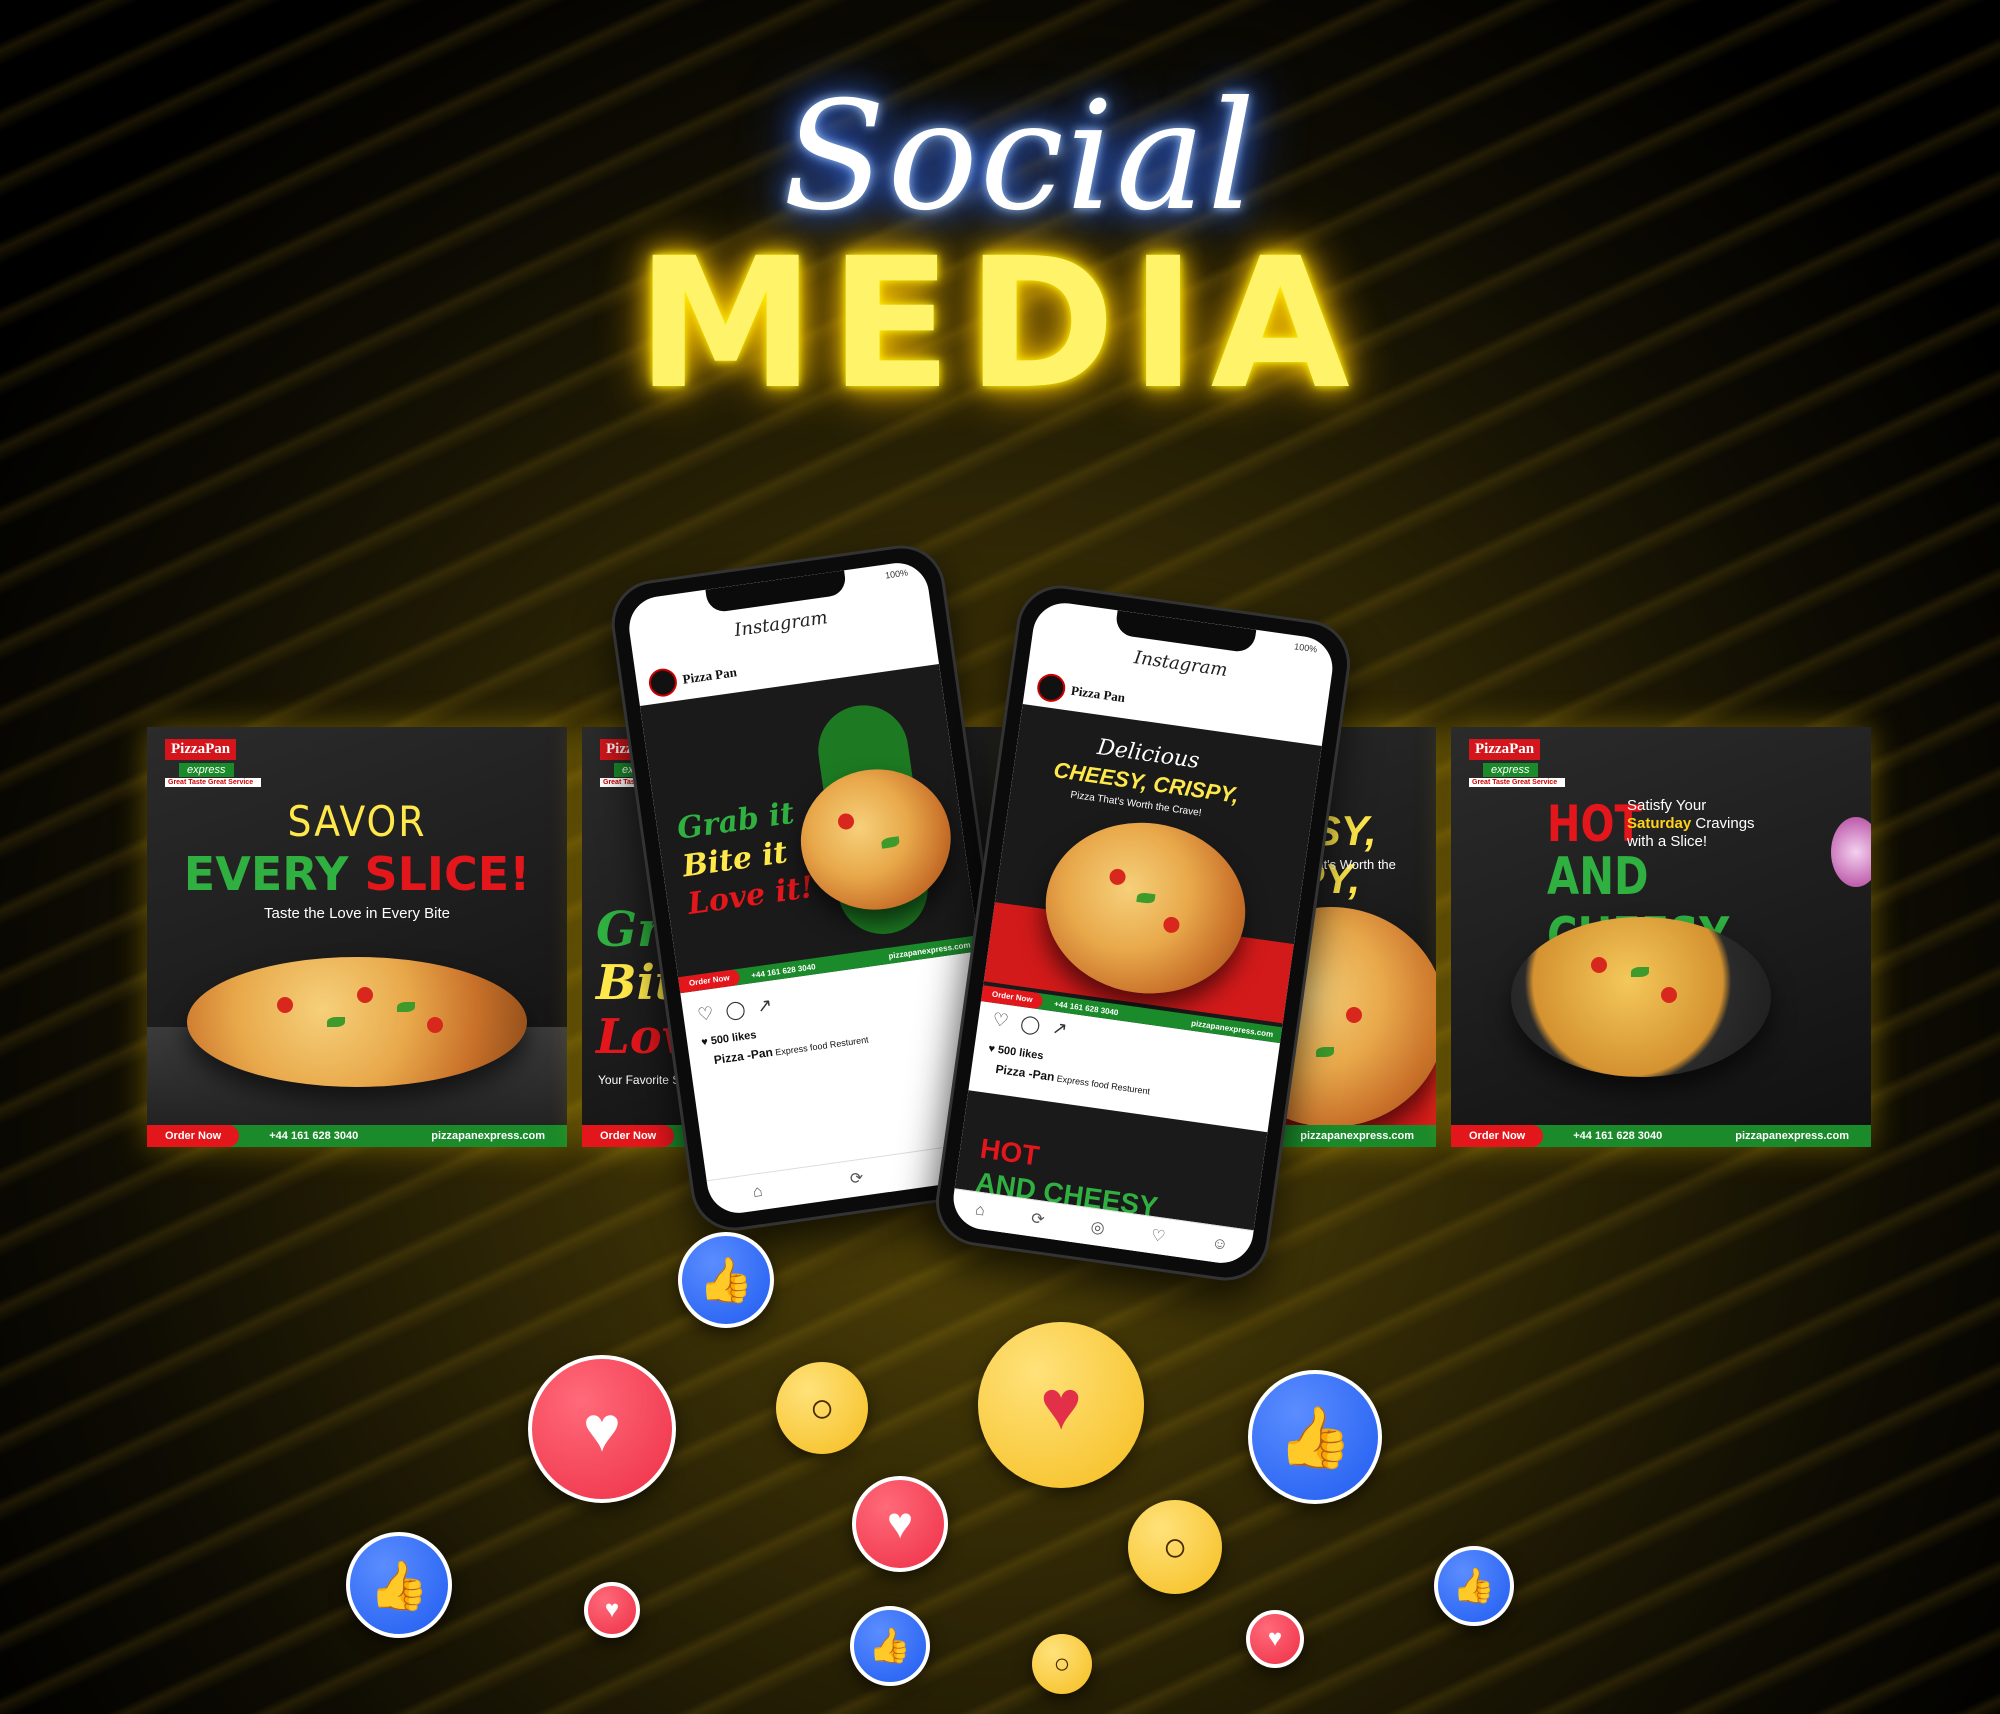 Image resolution: width=2000 pixels, height=1714 pixels. Describe the element at coordinates (357, 913) in the screenshot. I see `post-subtitle: Taste the Love in Every Bite` at that location.